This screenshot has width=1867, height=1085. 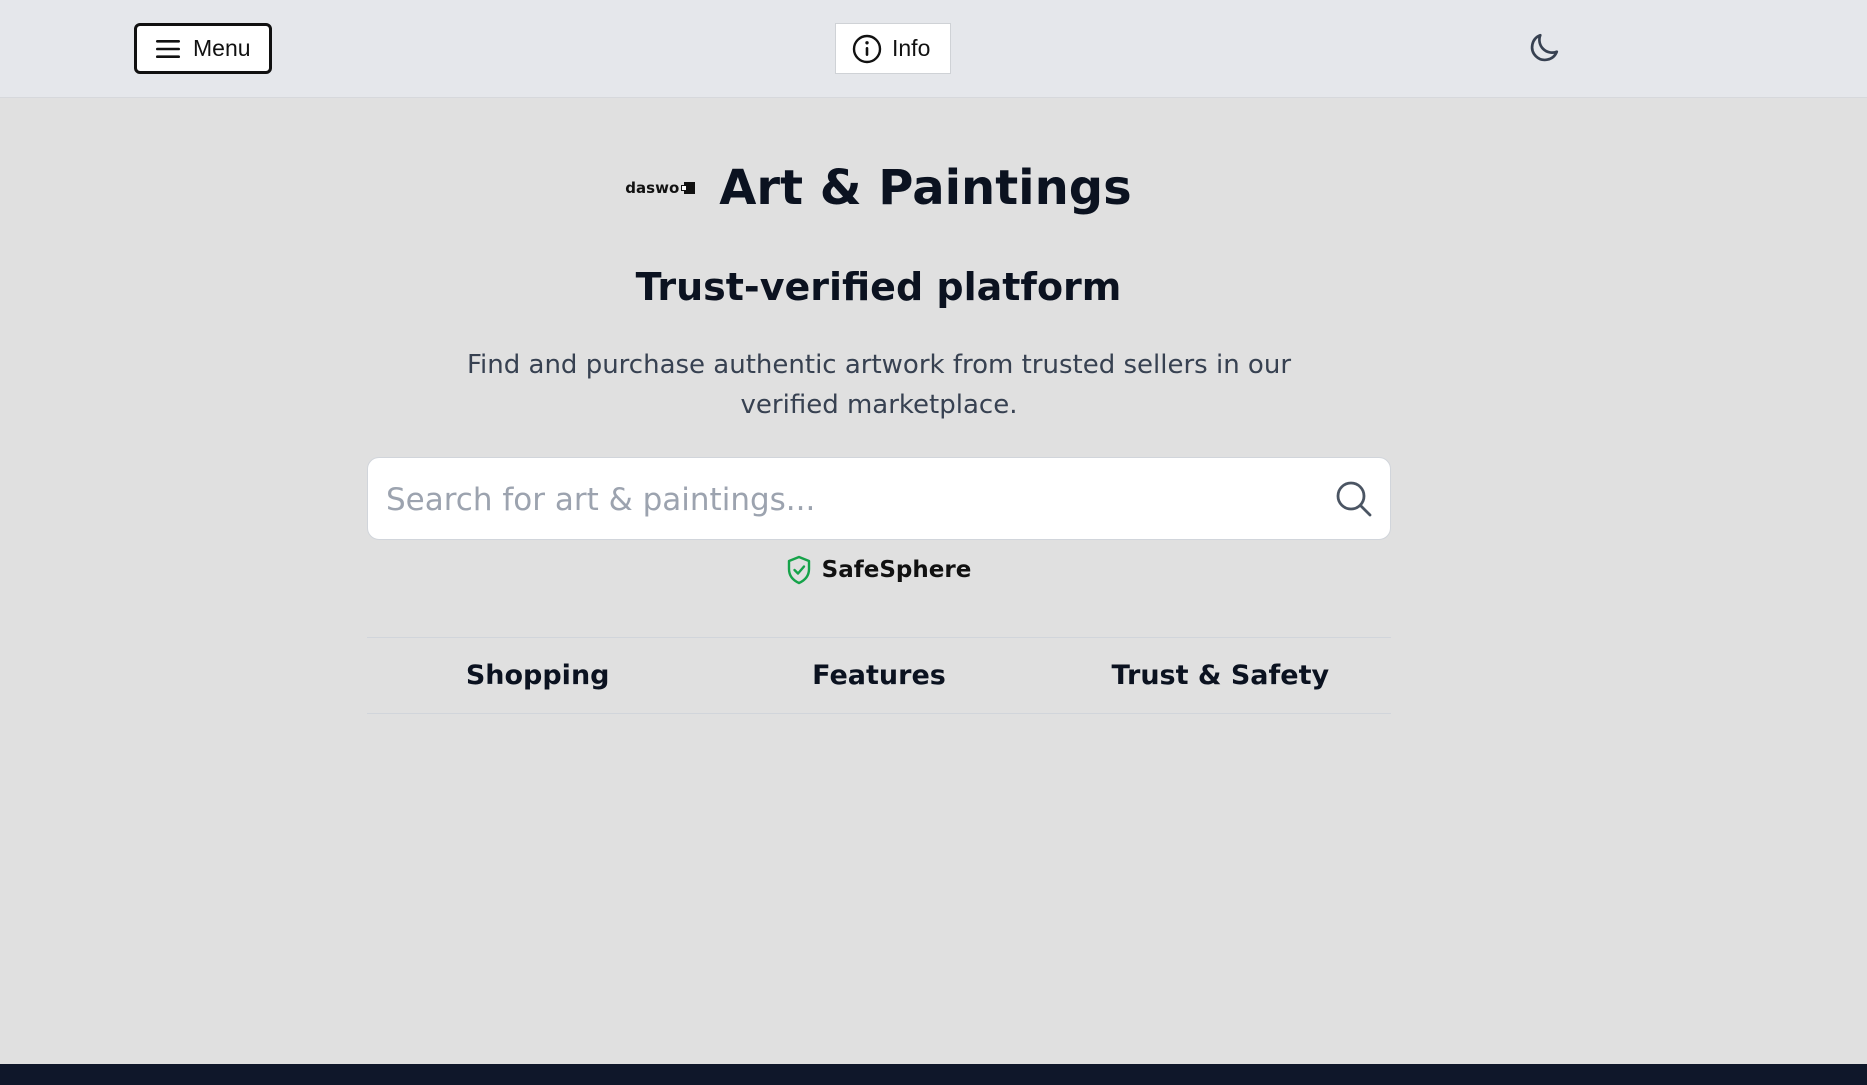 What do you see at coordinates (222, 48) in the screenshot?
I see `menu-button-label: Menu` at bounding box center [222, 48].